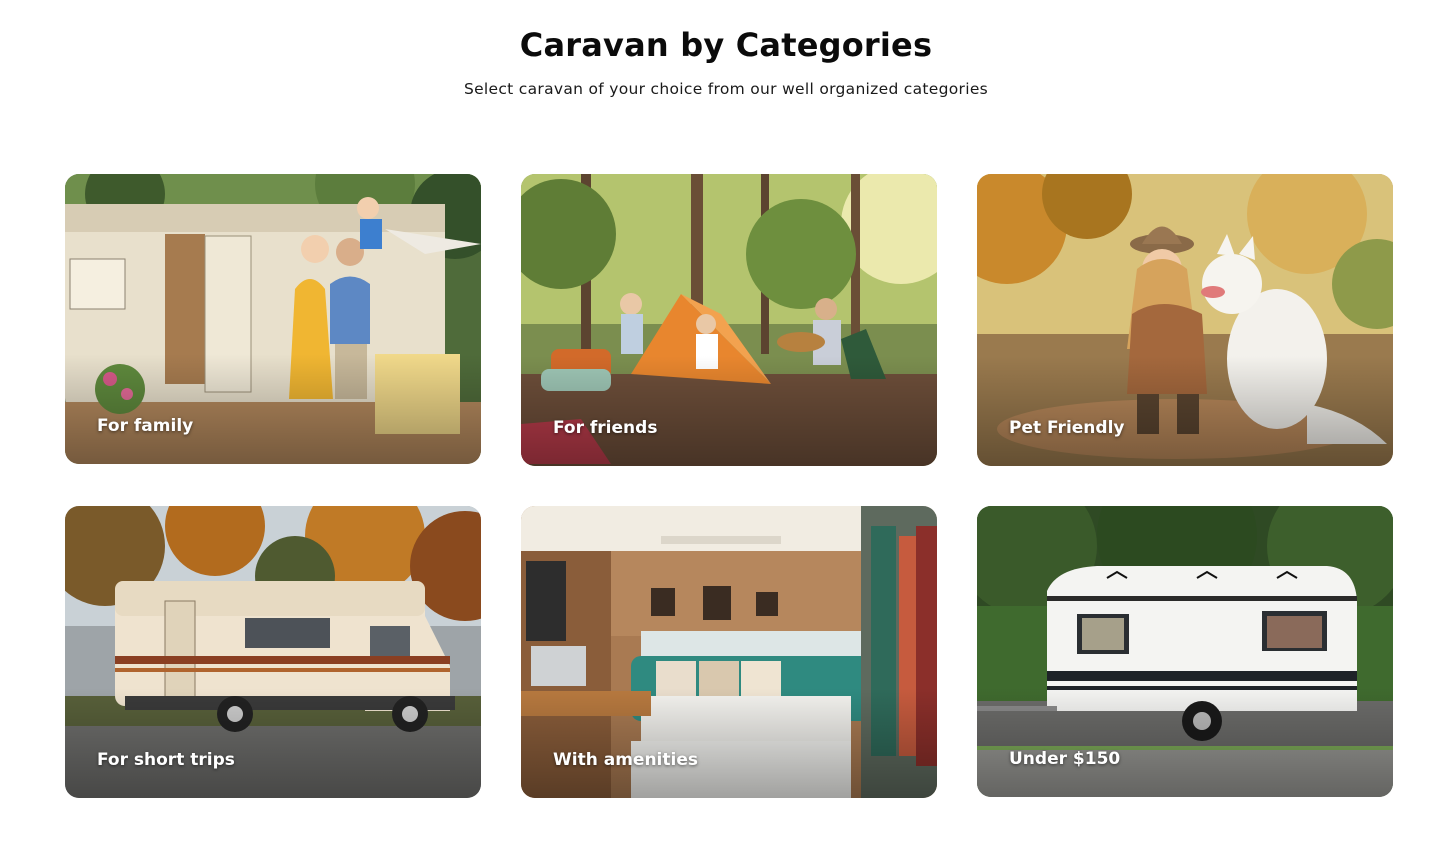  What do you see at coordinates (729, 652) in the screenshot?
I see `category-card-amenities: With amenities` at bounding box center [729, 652].